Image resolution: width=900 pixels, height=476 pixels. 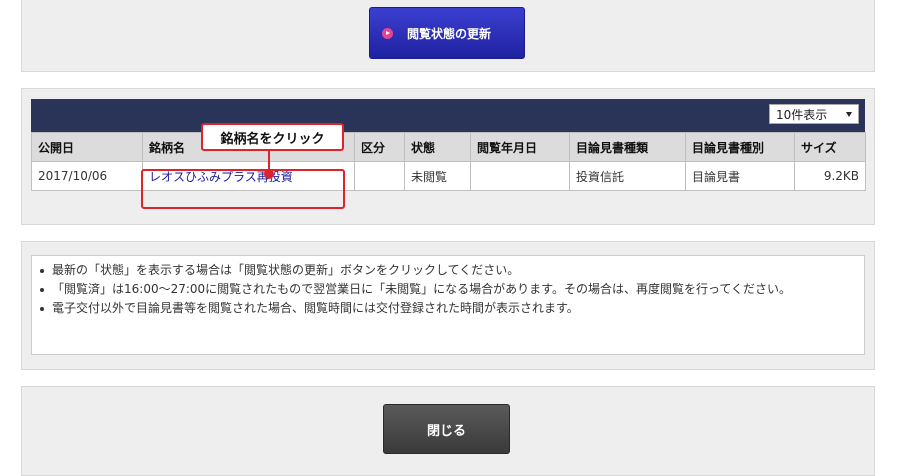 I want to click on cell-viewed-date, so click(x=520, y=176).